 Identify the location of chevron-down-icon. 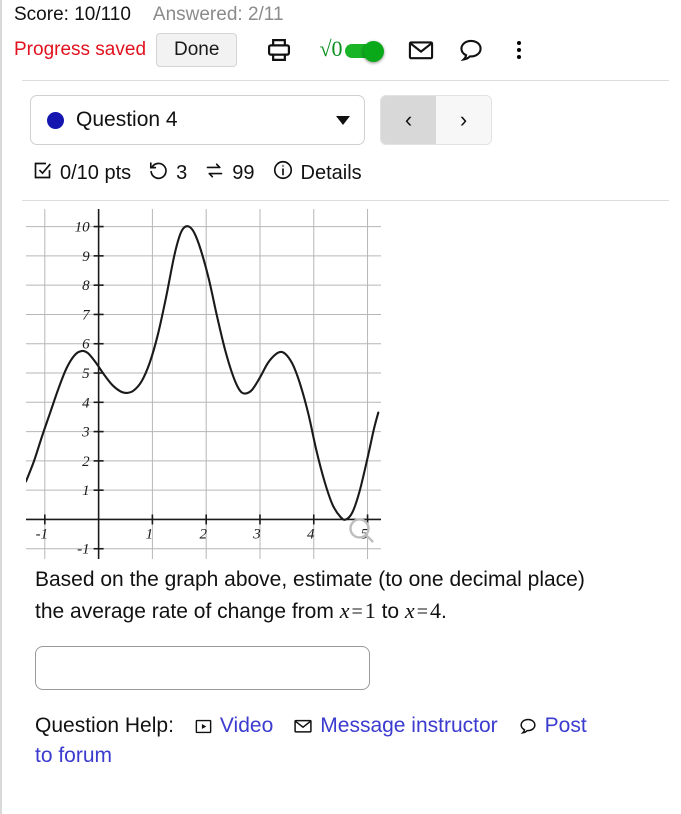
(343, 120).